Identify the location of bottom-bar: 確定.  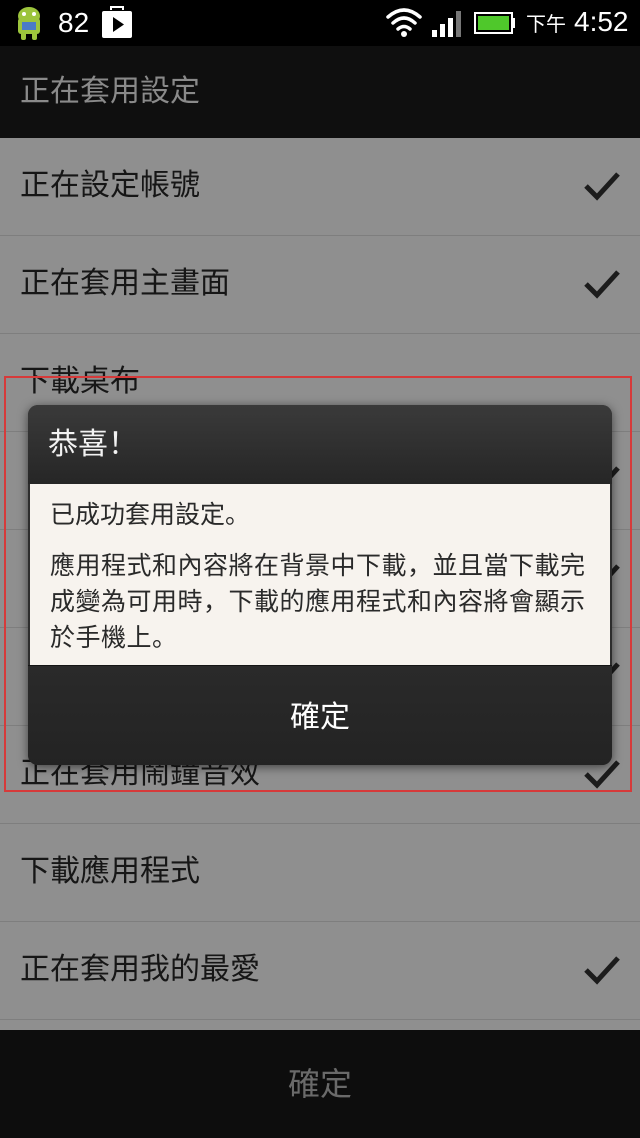
(320, 1084).